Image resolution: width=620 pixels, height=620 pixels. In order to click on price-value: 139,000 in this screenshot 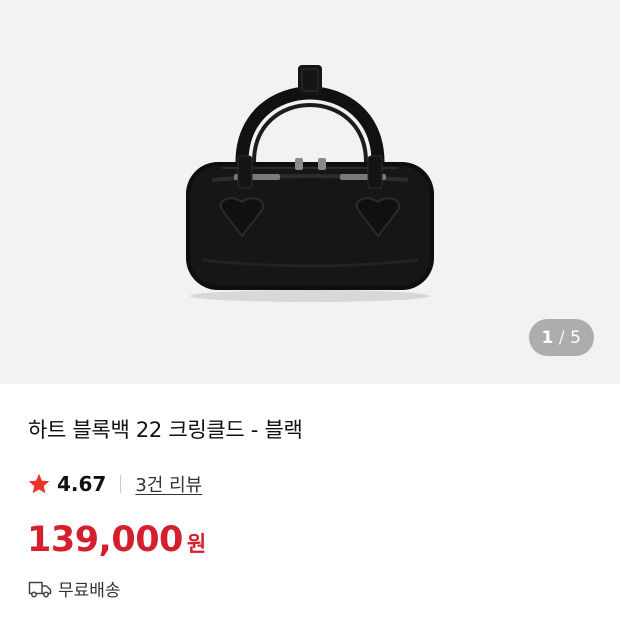, I will do `click(105, 540)`.